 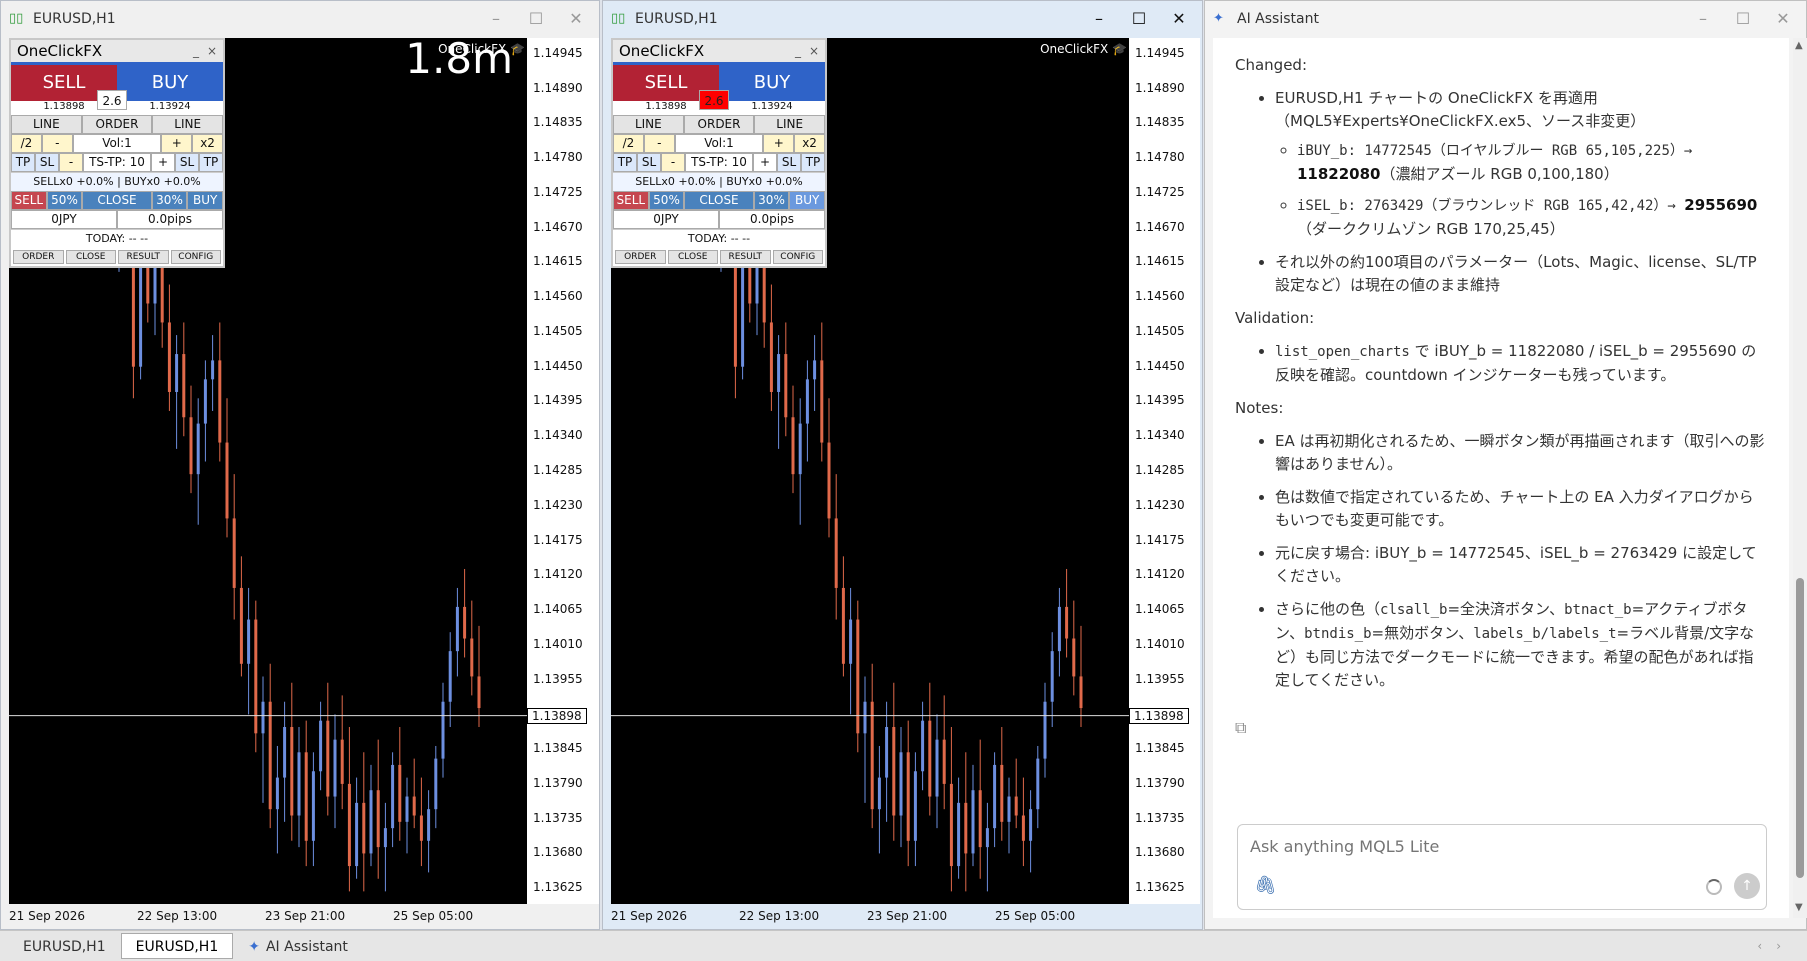 I want to click on price-tick-label: 1.14505, so click(x=558, y=330).